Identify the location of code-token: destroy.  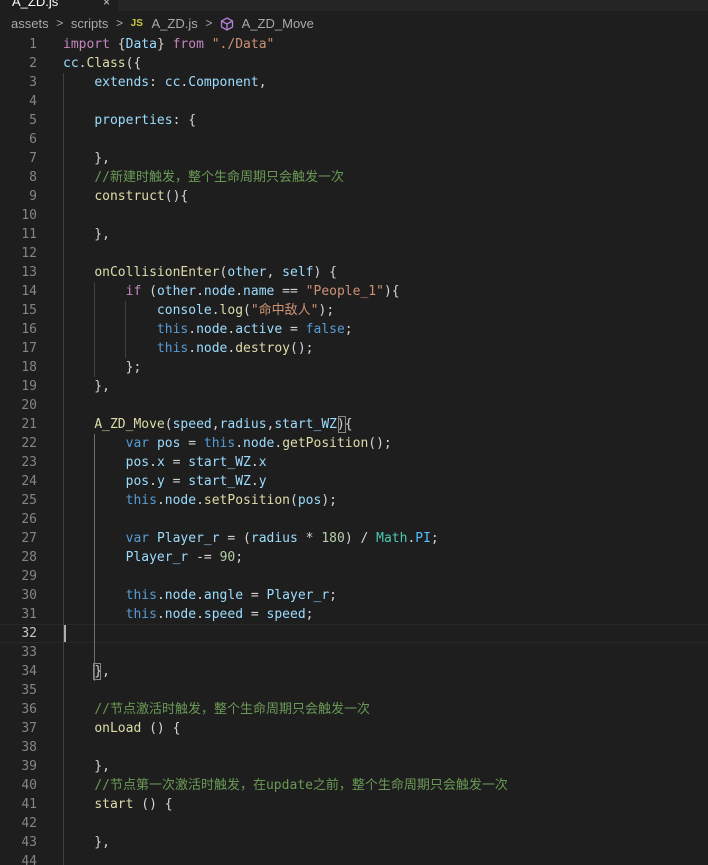
(262, 348).